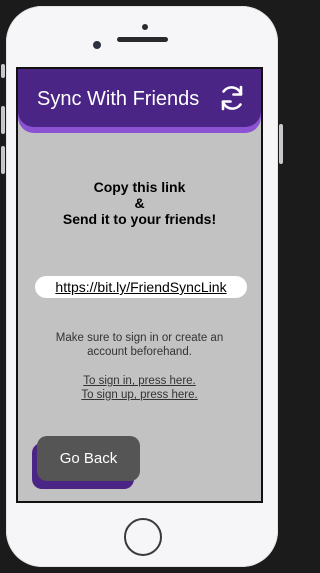 This screenshot has height=573, width=320. I want to click on front-camera, so click(97, 45).